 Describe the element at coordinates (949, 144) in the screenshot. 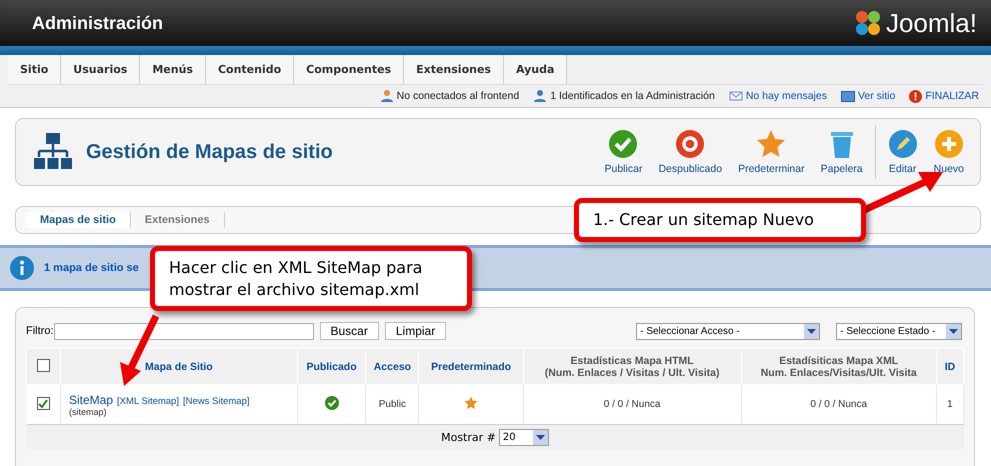

I see `plus-icon` at that location.